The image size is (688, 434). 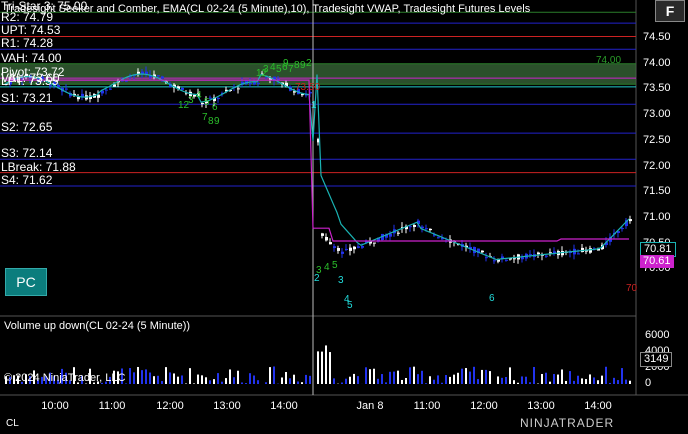 What do you see at coordinates (303, 65) in the screenshot?
I see `seeker-count: 9` at bounding box center [303, 65].